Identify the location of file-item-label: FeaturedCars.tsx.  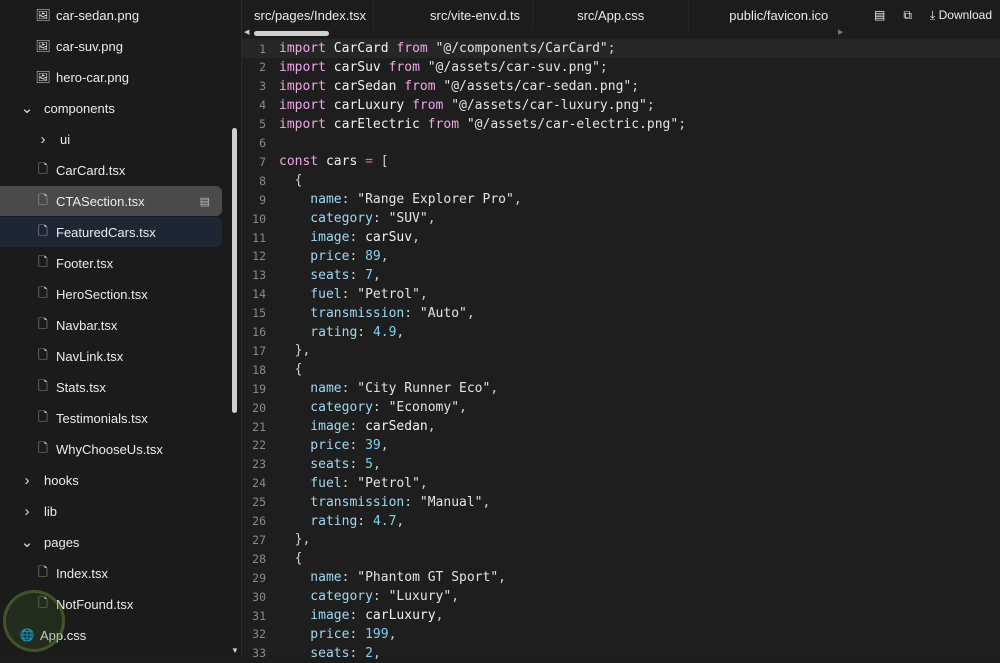
(106, 232).